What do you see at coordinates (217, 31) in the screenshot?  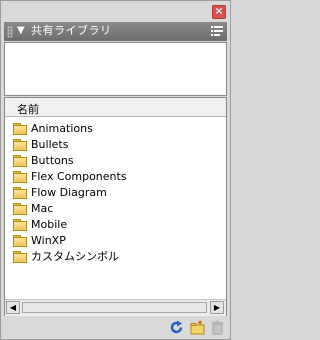 I see `panel-menu-icon` at bounding box center [217, 31].